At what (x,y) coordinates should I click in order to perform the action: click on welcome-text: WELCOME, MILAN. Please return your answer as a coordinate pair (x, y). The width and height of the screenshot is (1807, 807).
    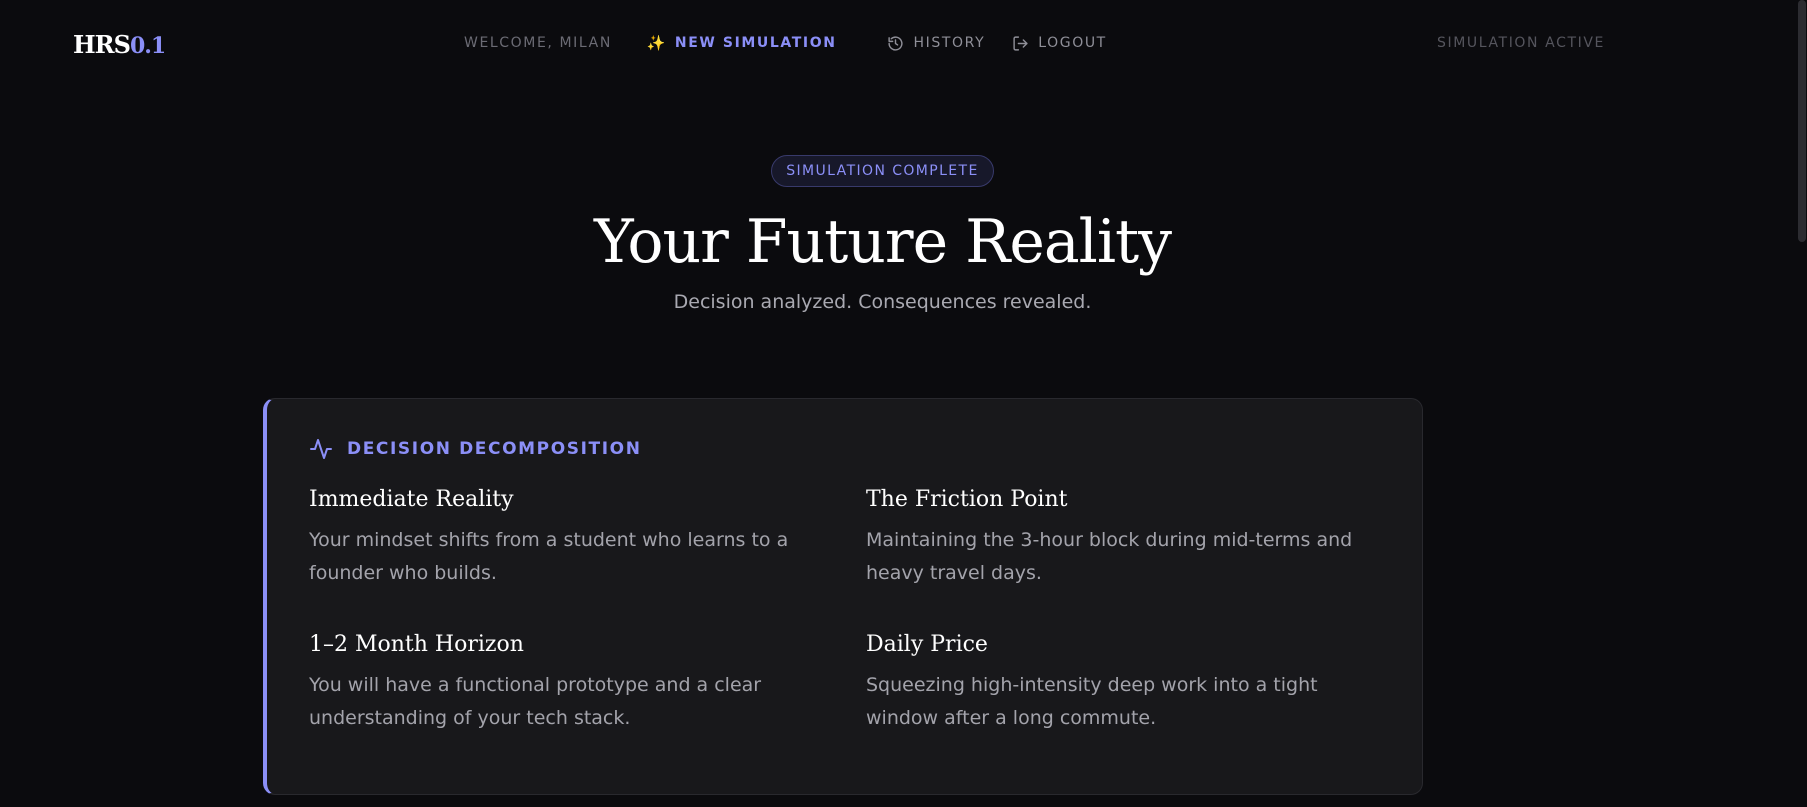
    Looking at the image, I should click on (538, 43).